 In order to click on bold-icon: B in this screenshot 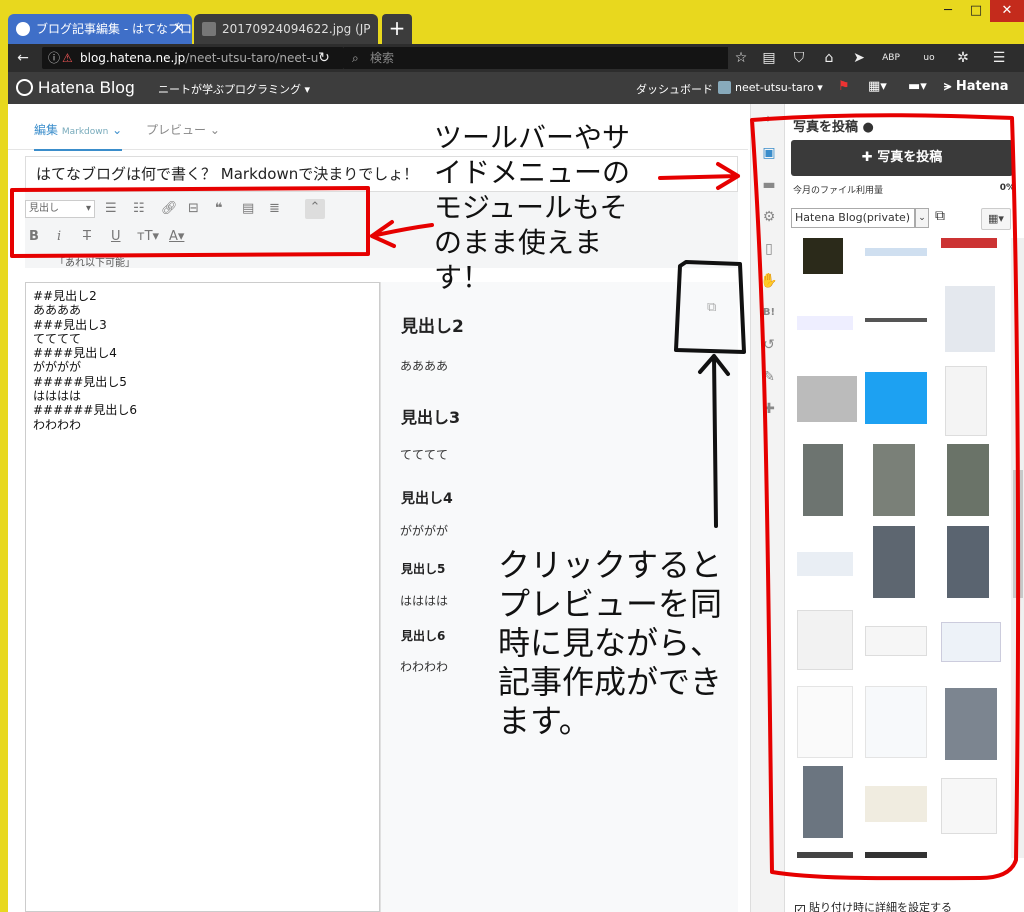, I will do `click(34, 237)`.